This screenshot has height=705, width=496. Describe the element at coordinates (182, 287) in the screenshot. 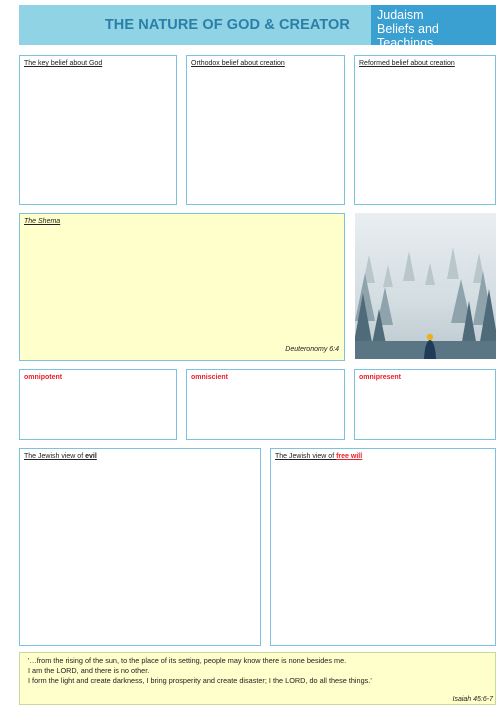

I see `shema-box: The Shema Deuteronomy 6:4` at that location.